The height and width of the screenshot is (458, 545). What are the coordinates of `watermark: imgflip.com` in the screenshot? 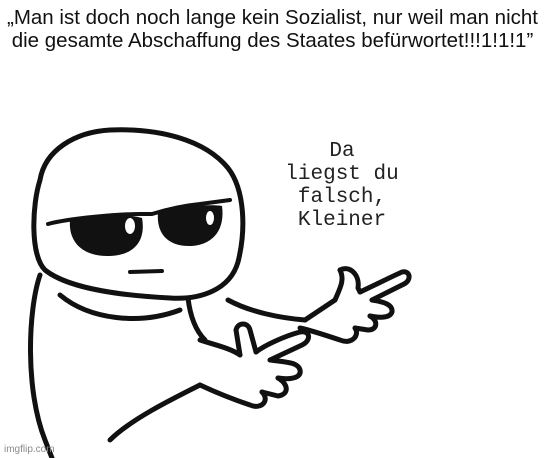 It's located at (29, 449).